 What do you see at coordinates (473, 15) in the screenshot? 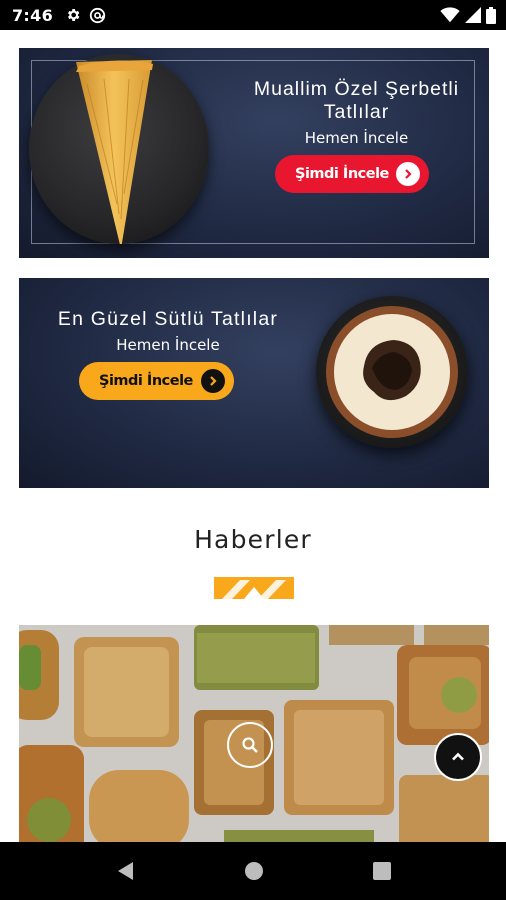
I see `cell-signal-icon` at bounding box center [473, 15].